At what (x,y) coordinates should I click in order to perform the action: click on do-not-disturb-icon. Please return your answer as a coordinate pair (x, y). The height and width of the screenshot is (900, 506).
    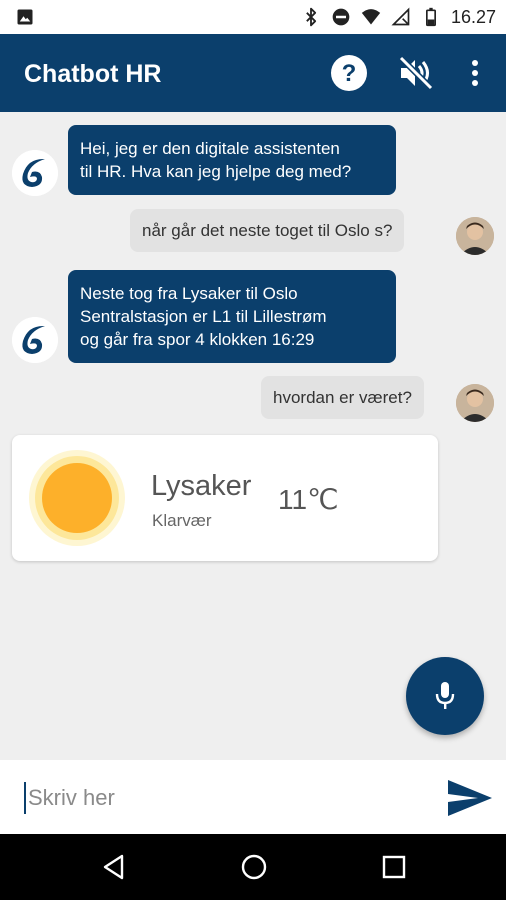
    Looking at the image, I should click on (341, 17).